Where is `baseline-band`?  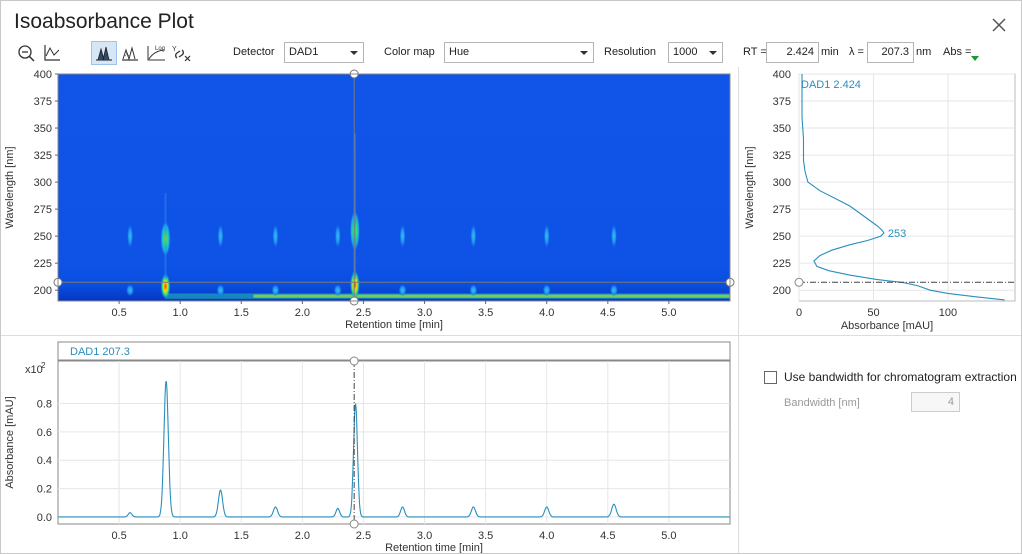 baseline-band is located at coordinates (491, 296).